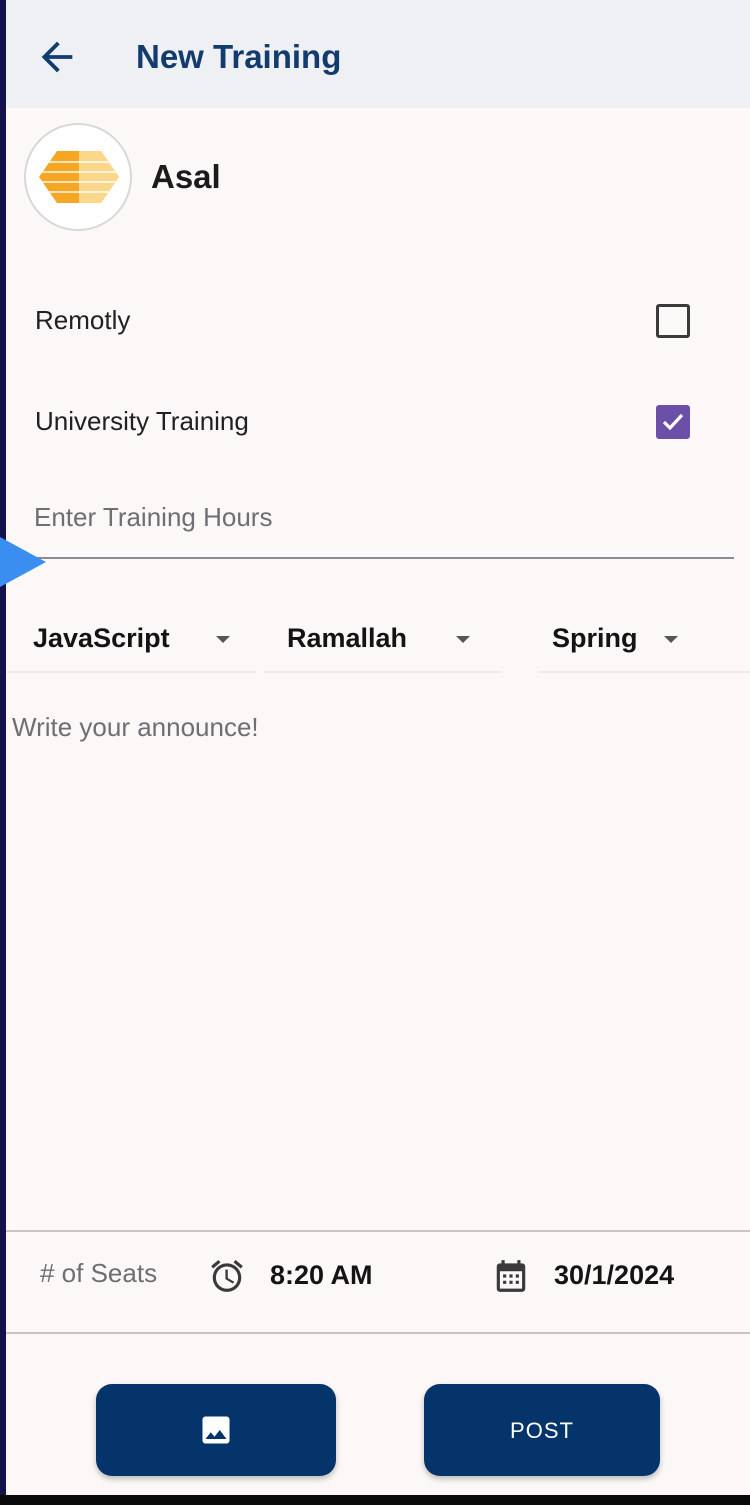  What do you see at coordinates (347, 638) in the screenshot?
I see `city-dropdown-value: Ramallah` at bounding box center [347, 638].